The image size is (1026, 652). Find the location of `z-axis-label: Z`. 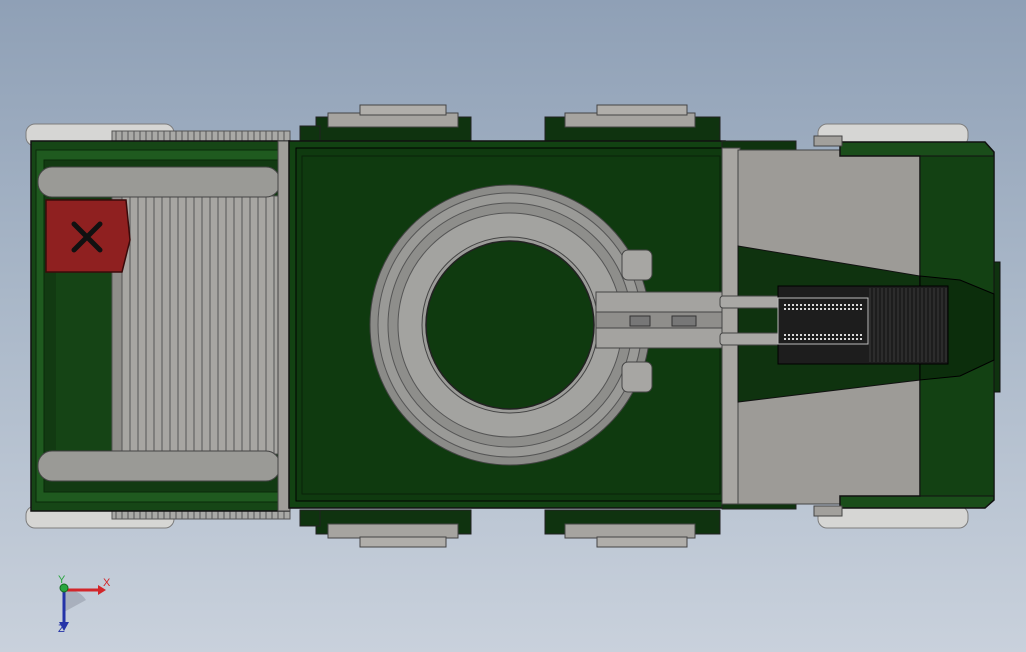

z-axis-label: Z is located at coordinates (61, 629).